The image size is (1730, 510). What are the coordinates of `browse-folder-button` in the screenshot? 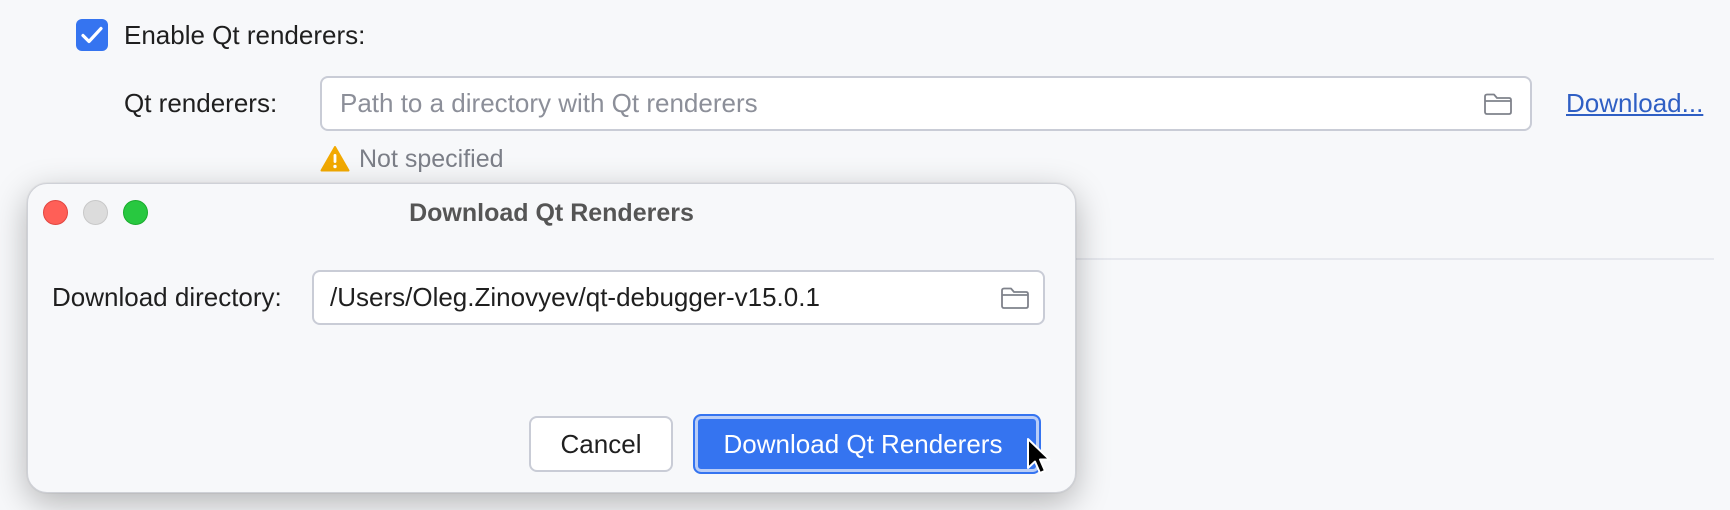 It's located at (1498, 104).